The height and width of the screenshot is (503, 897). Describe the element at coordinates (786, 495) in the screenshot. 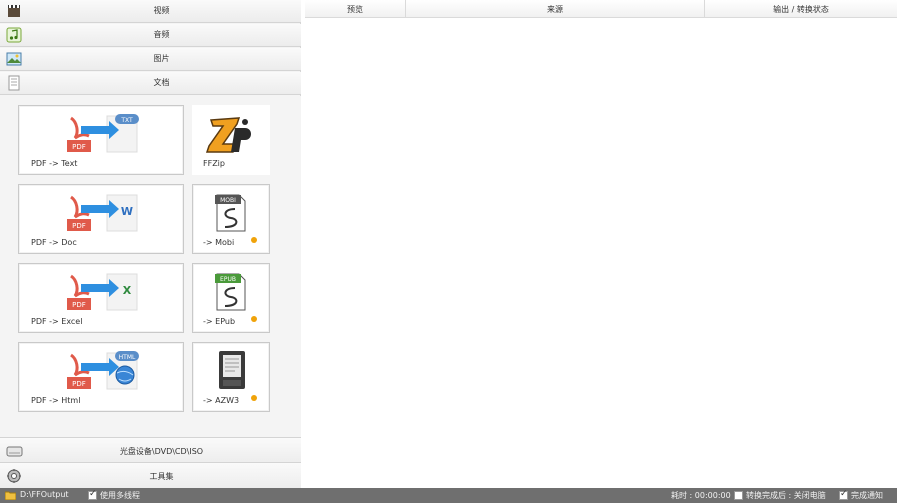

I see `after-done-label: 转换完成后 : 关闭电脑` at that location.